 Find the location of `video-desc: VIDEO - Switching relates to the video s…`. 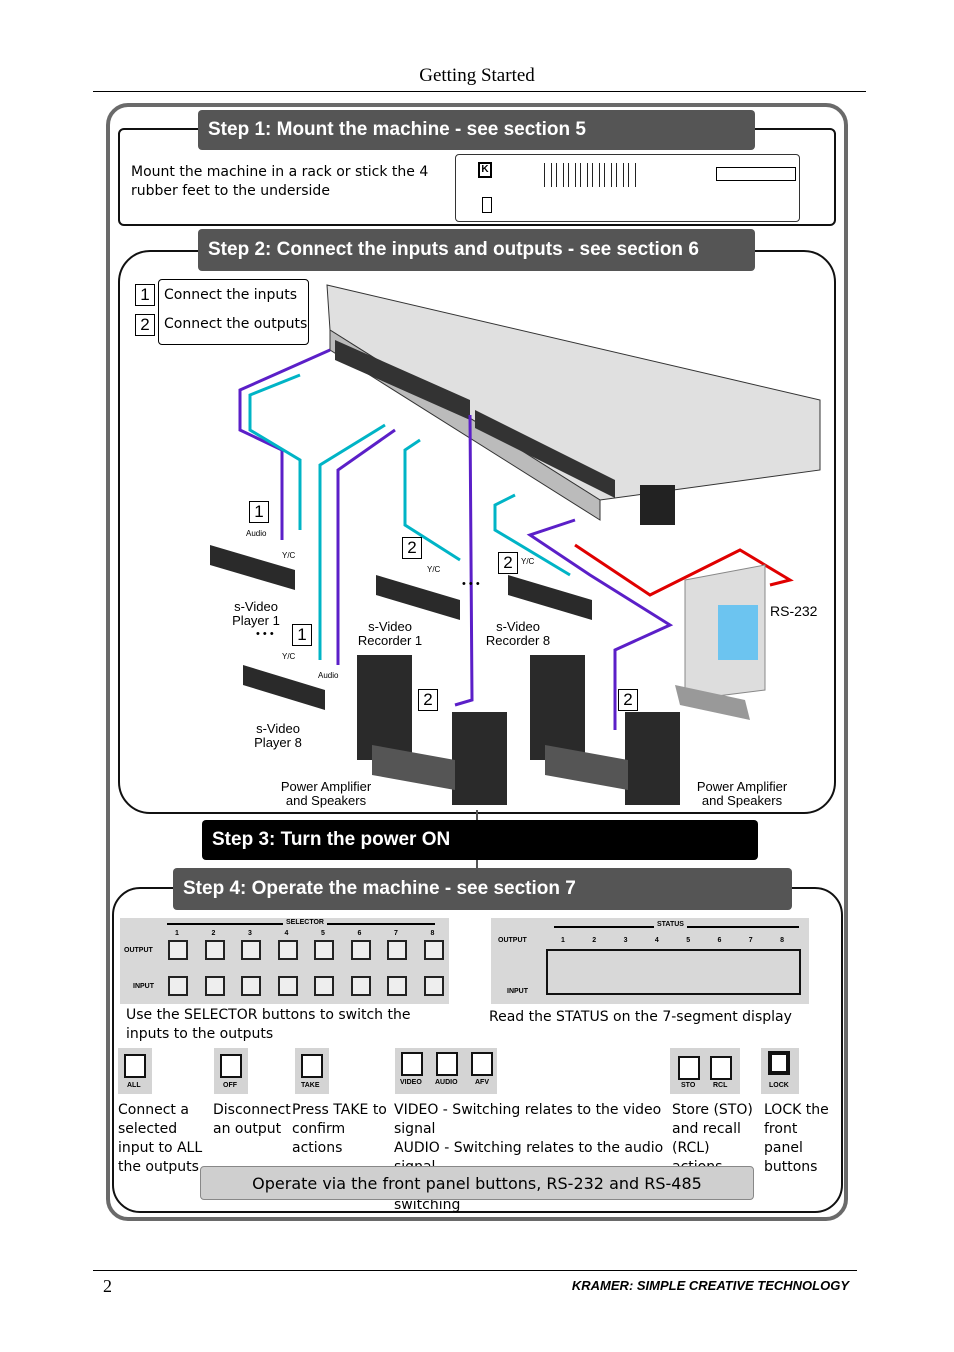

video-desc: VIDEO - Switching relates to the video s… is located at coordinates (528, 1119).